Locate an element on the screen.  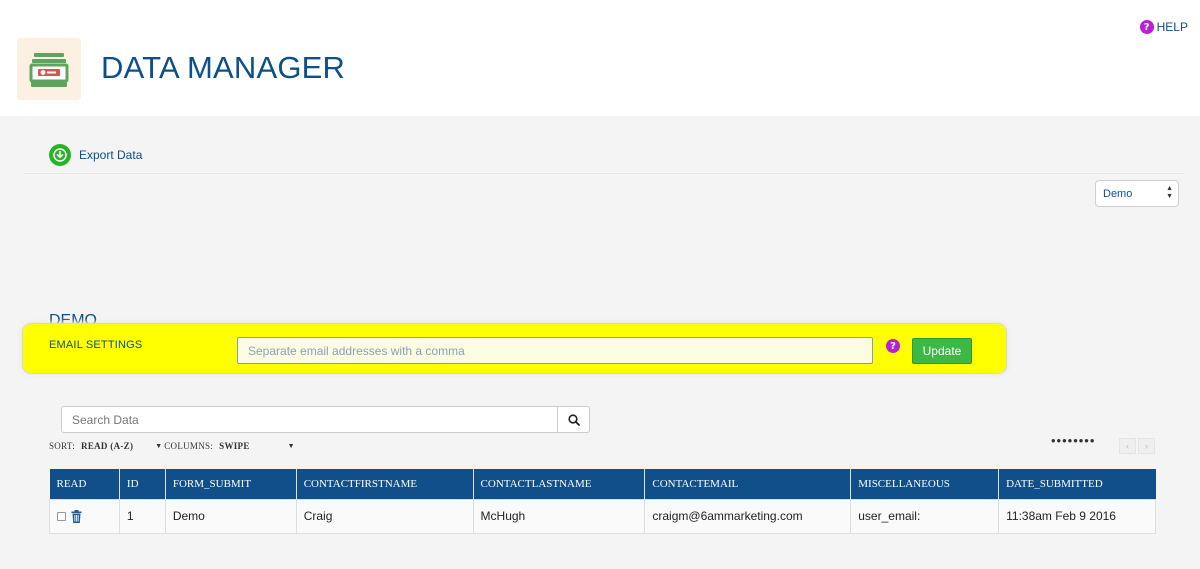
export-data-button: Export Data is located at coordinates (95, 155).